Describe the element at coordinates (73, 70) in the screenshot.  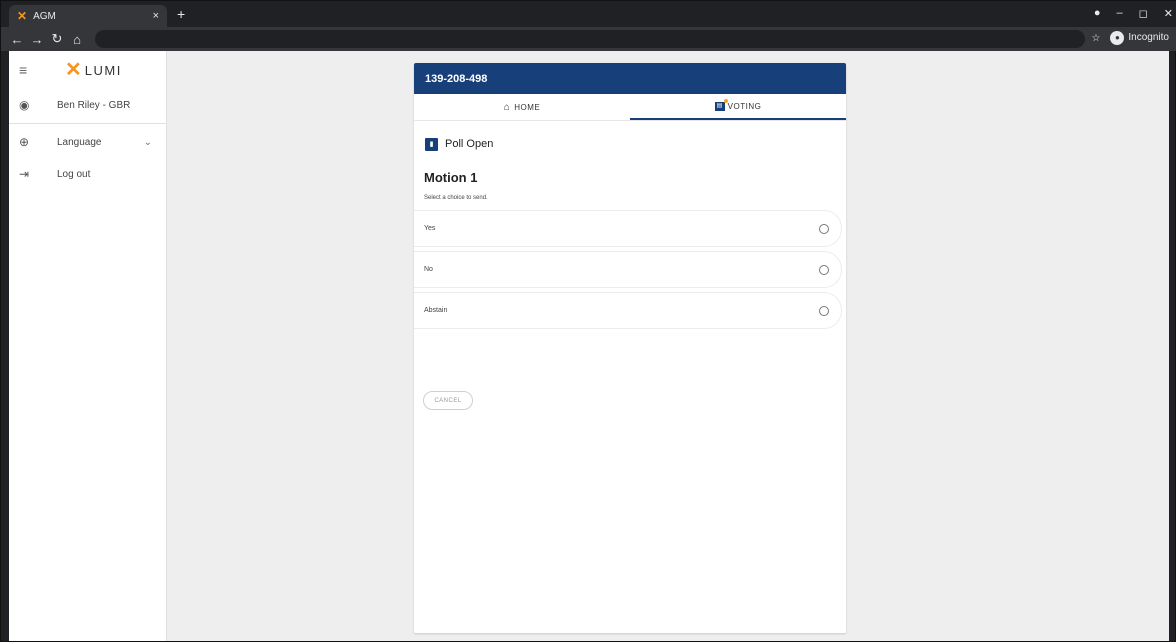
I see `lumi-x-icon: ✕` at that location.